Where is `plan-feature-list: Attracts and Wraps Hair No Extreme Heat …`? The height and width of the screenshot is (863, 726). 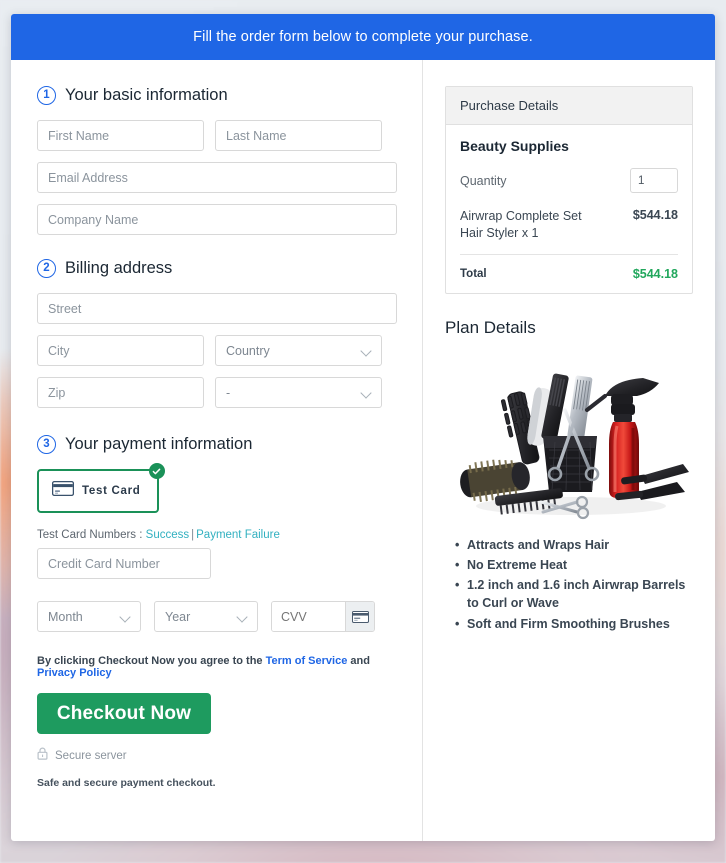
plan-feature-list: Attracts and Wraps Hair No Extreme Heat … is located at coordinates (569, 584).